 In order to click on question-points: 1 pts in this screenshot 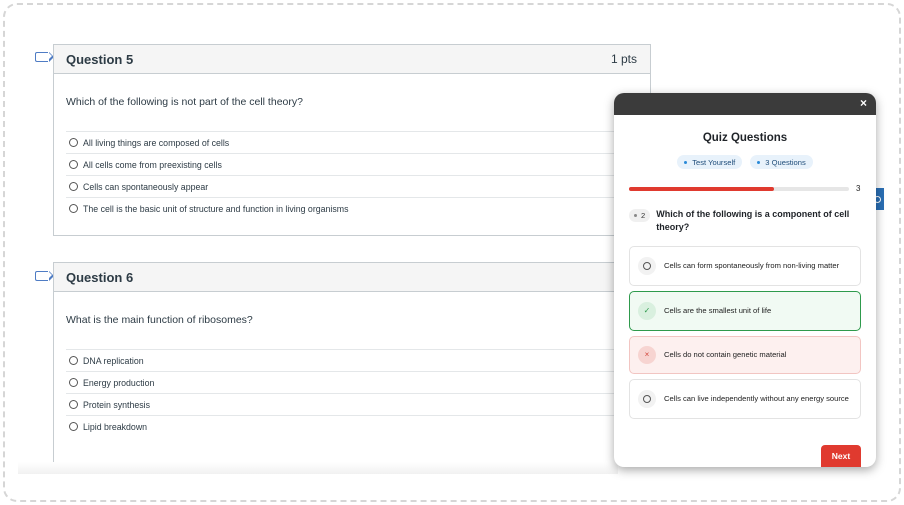, I will do `click(623, 59)`.